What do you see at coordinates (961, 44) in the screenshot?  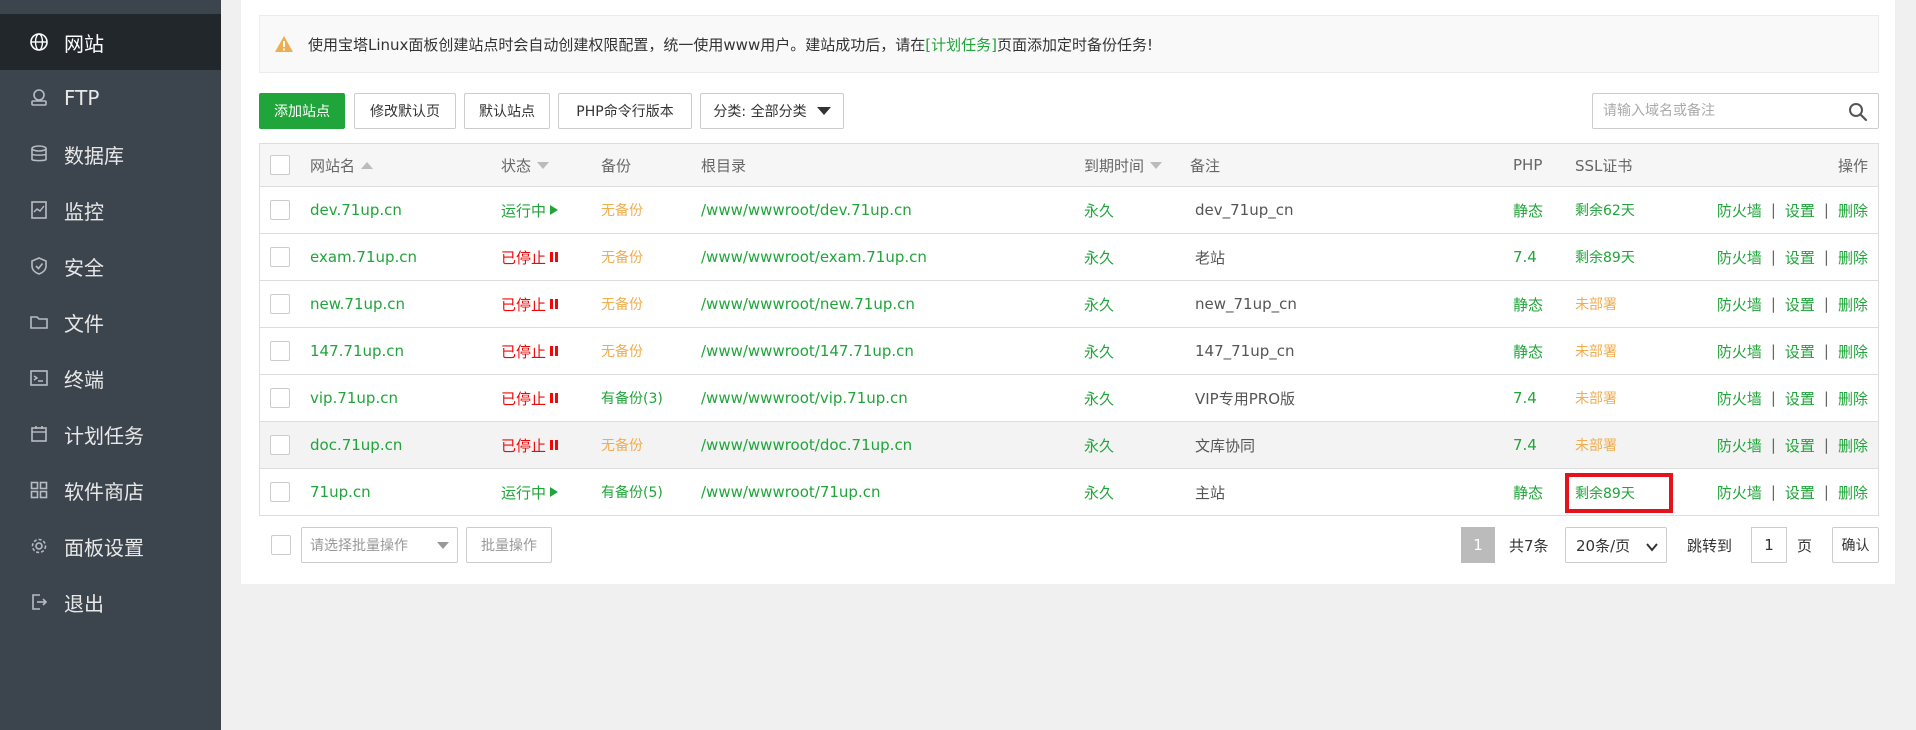 I see `cron-task-link: [计划任务]` at bounding box center [961, 44].